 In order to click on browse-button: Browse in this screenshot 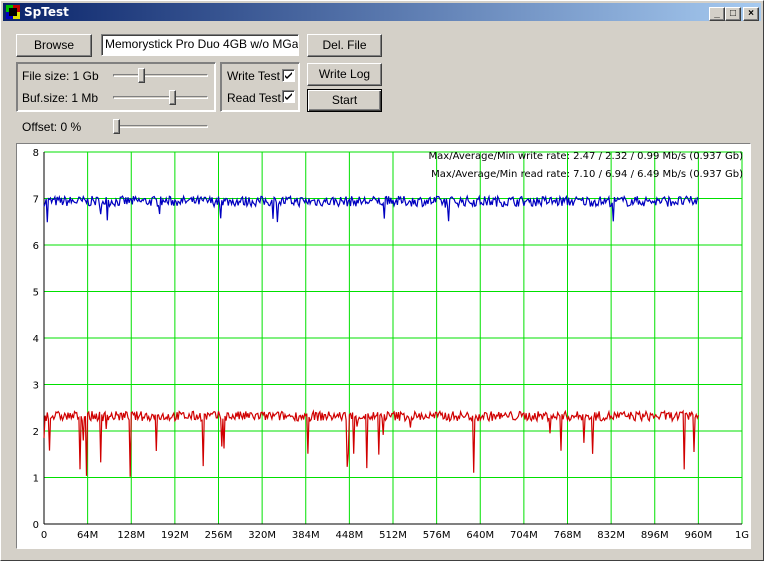, I will do `click(54, 45)`.